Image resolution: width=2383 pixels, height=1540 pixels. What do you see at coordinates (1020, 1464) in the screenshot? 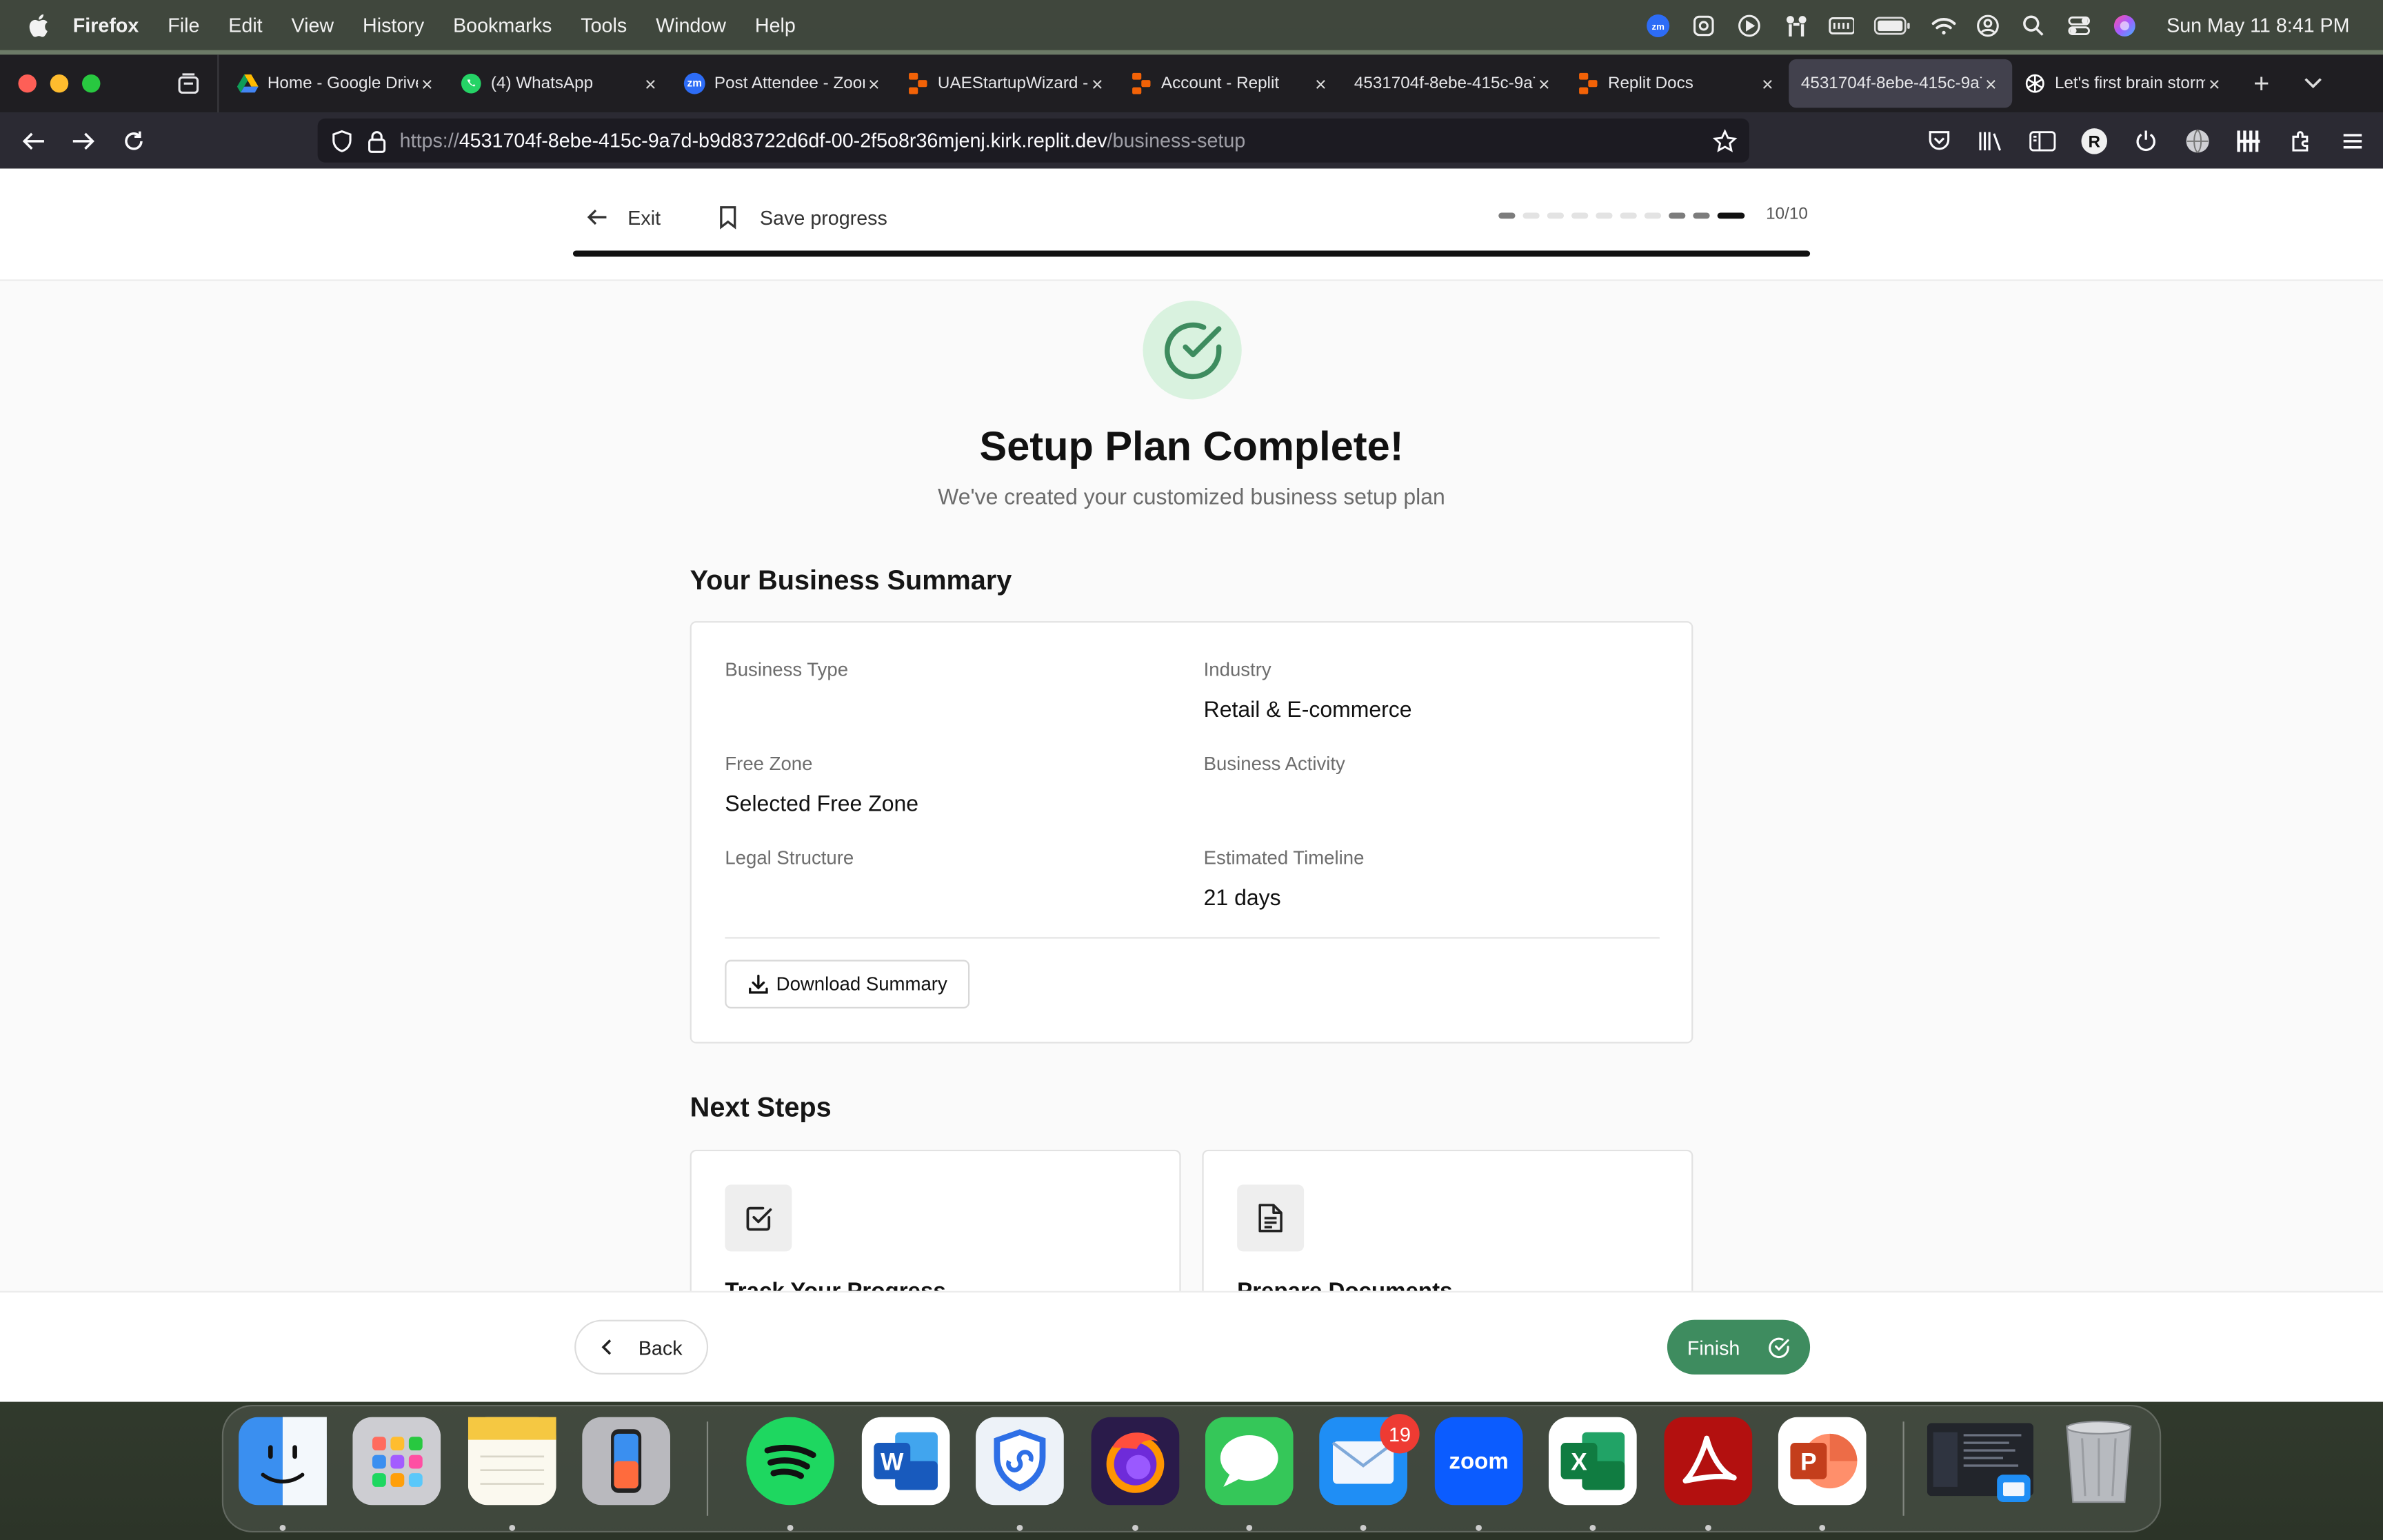
I see `dock-app-vpn-shield` at bounding box center [1020, 1464].